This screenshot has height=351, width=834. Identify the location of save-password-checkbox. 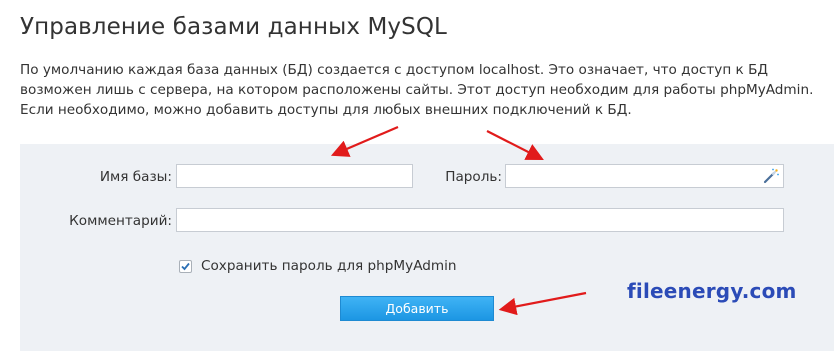
(185, 266).